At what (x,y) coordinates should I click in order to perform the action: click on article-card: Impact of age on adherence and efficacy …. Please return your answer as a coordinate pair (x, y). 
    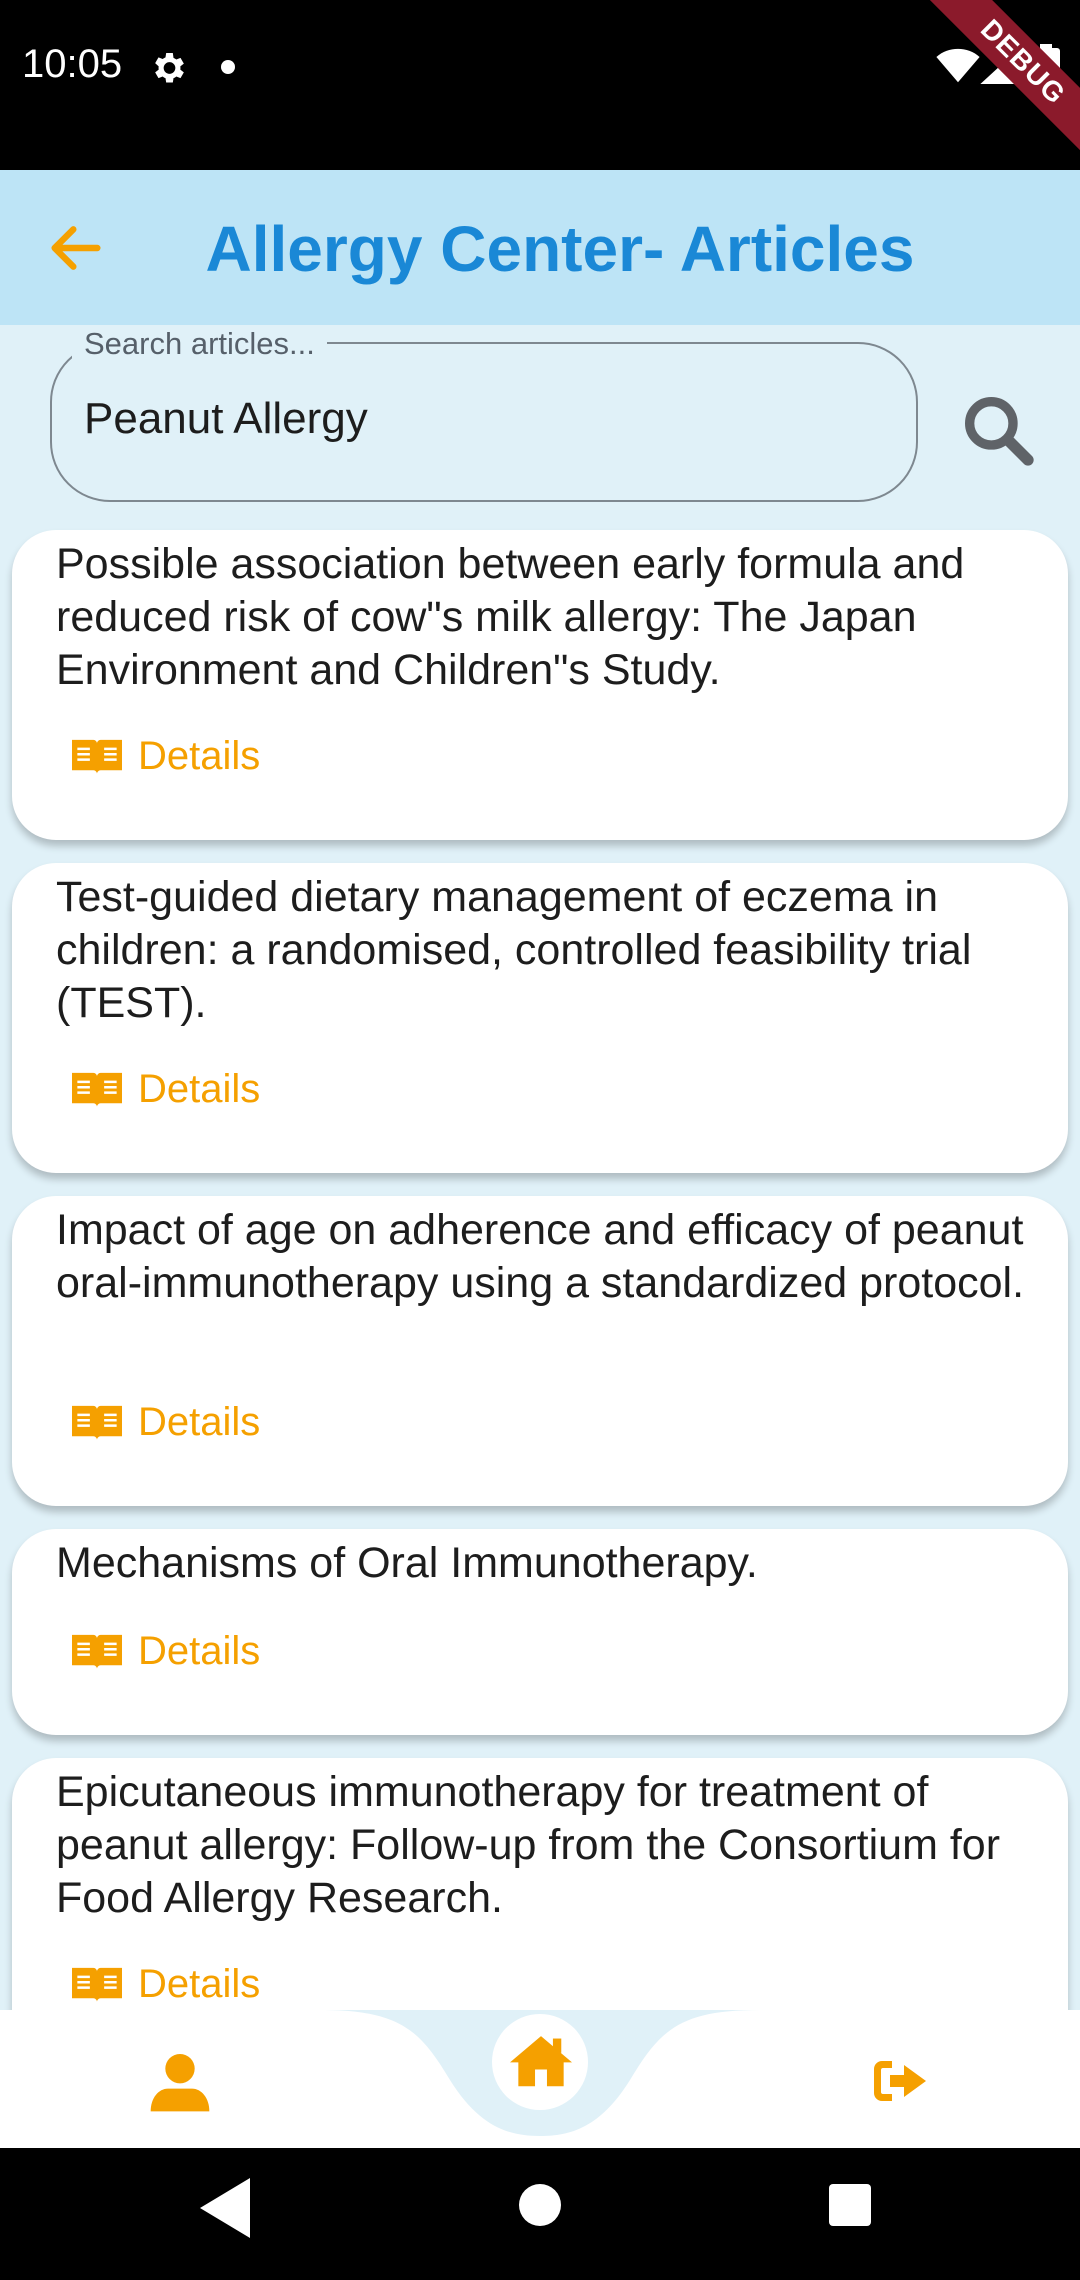
    Looking at the image, I should click on (540, 1351).